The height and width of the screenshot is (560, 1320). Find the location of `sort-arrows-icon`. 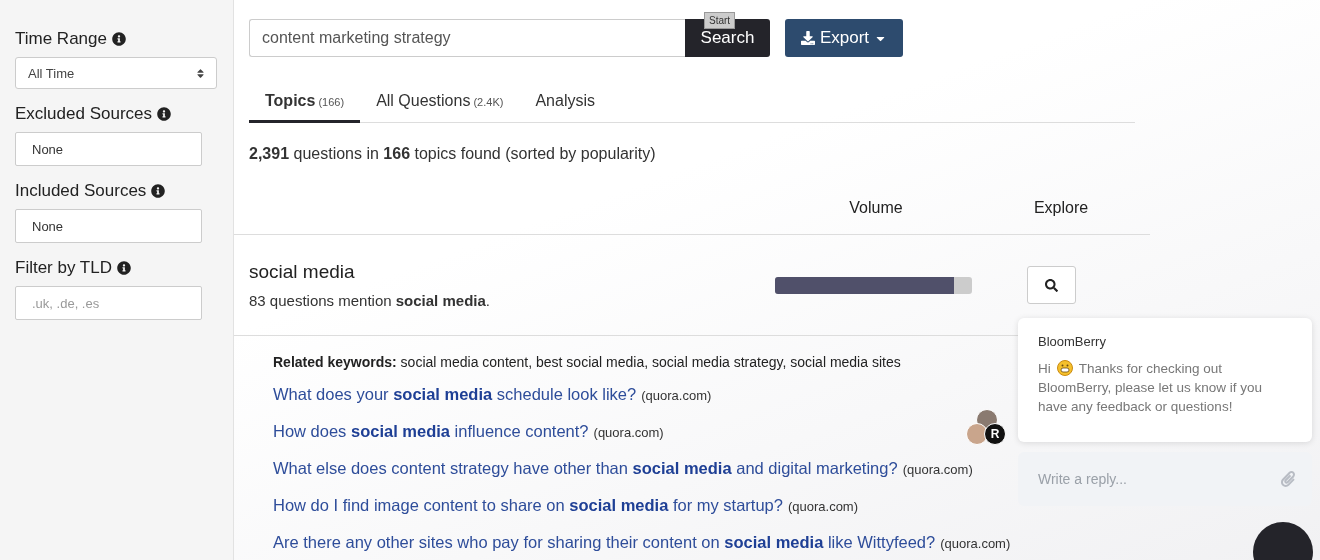

sort-arrows-icon is located at coordinates (200, 73).